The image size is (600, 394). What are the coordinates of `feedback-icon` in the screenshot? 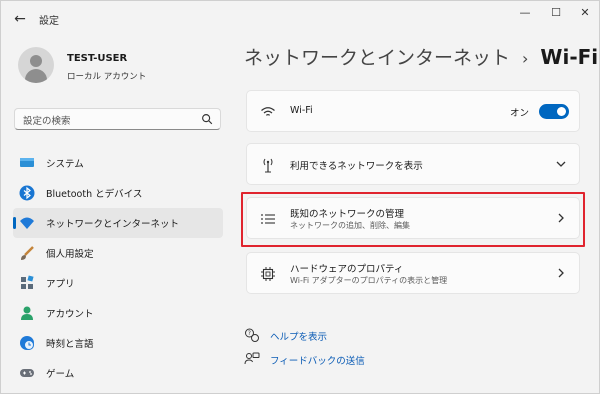 It's located at (252, 358).